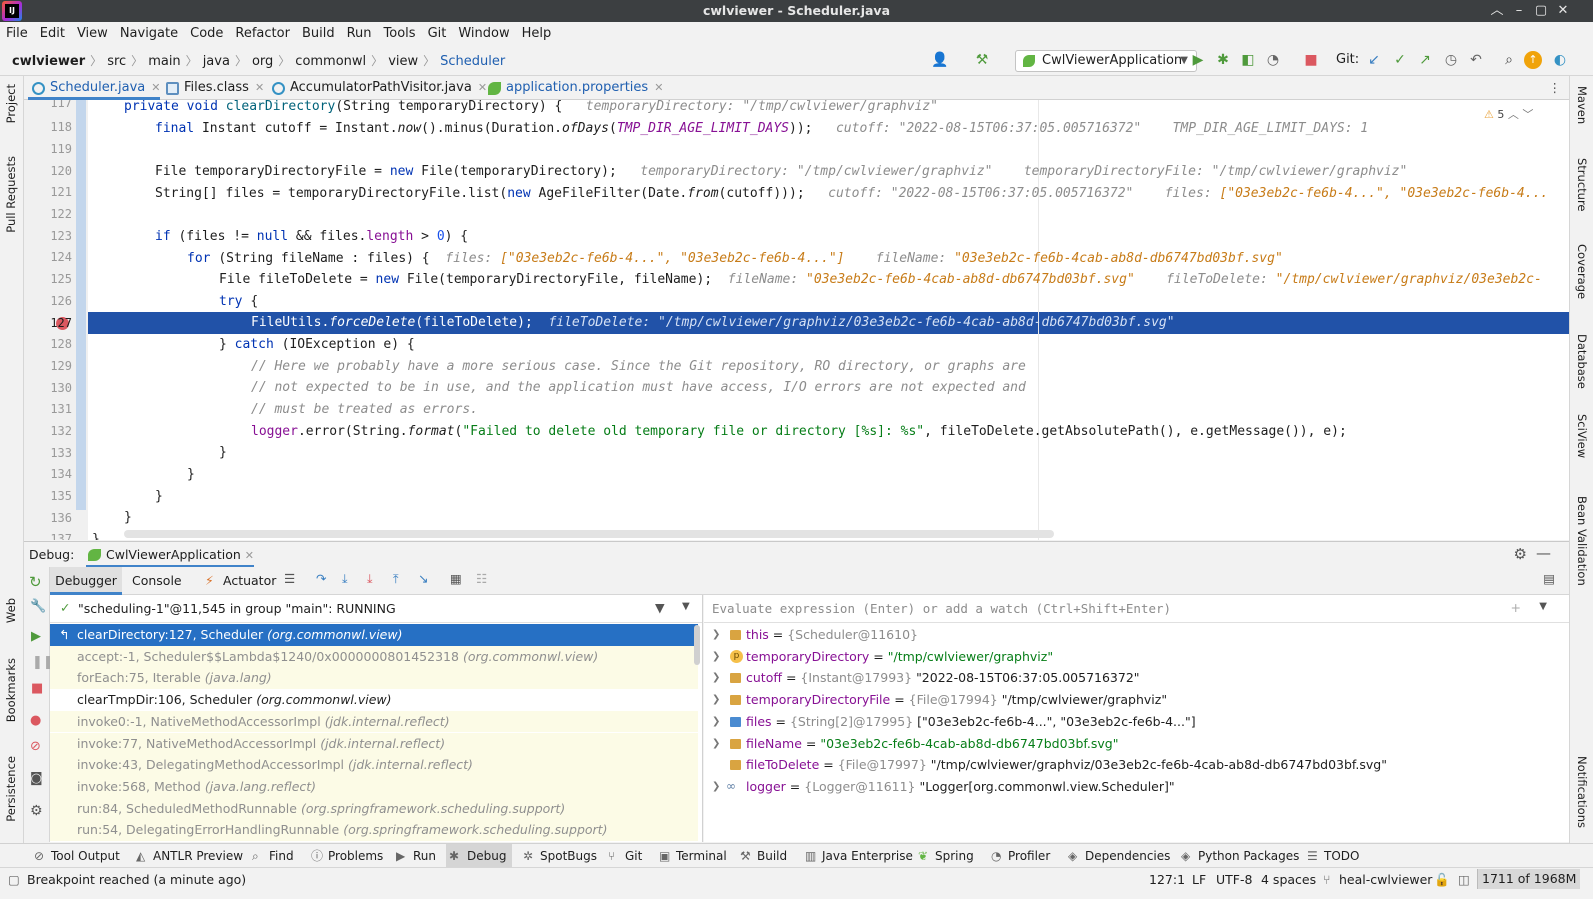 This screenshot has width=1593, height=899. What do you see at coordinates (149, 34) in the screenshot?
I see `menu-navigate: Navigate` at bounding box center [149, 34].